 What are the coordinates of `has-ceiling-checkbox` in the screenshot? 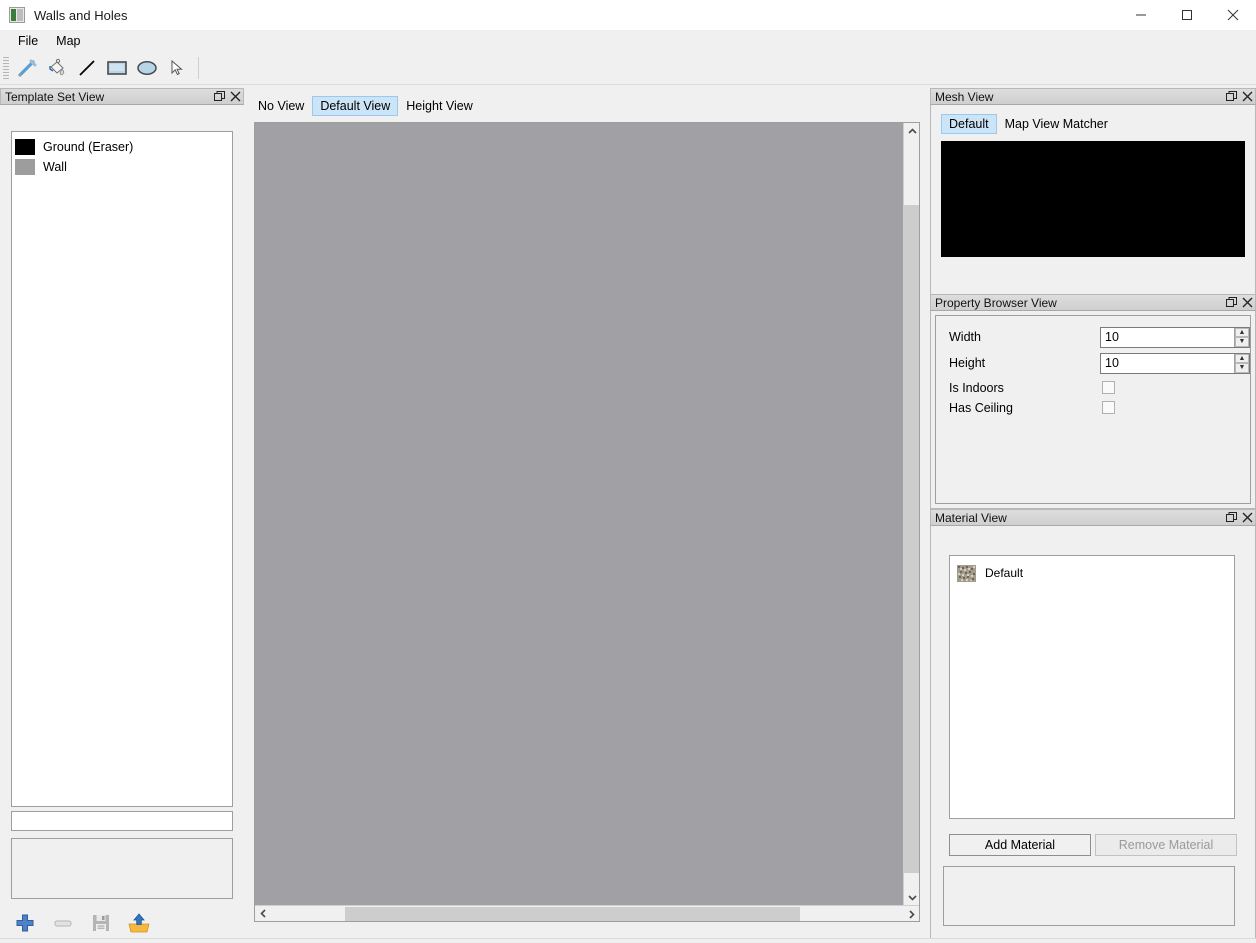 It's located at (1108, 407).